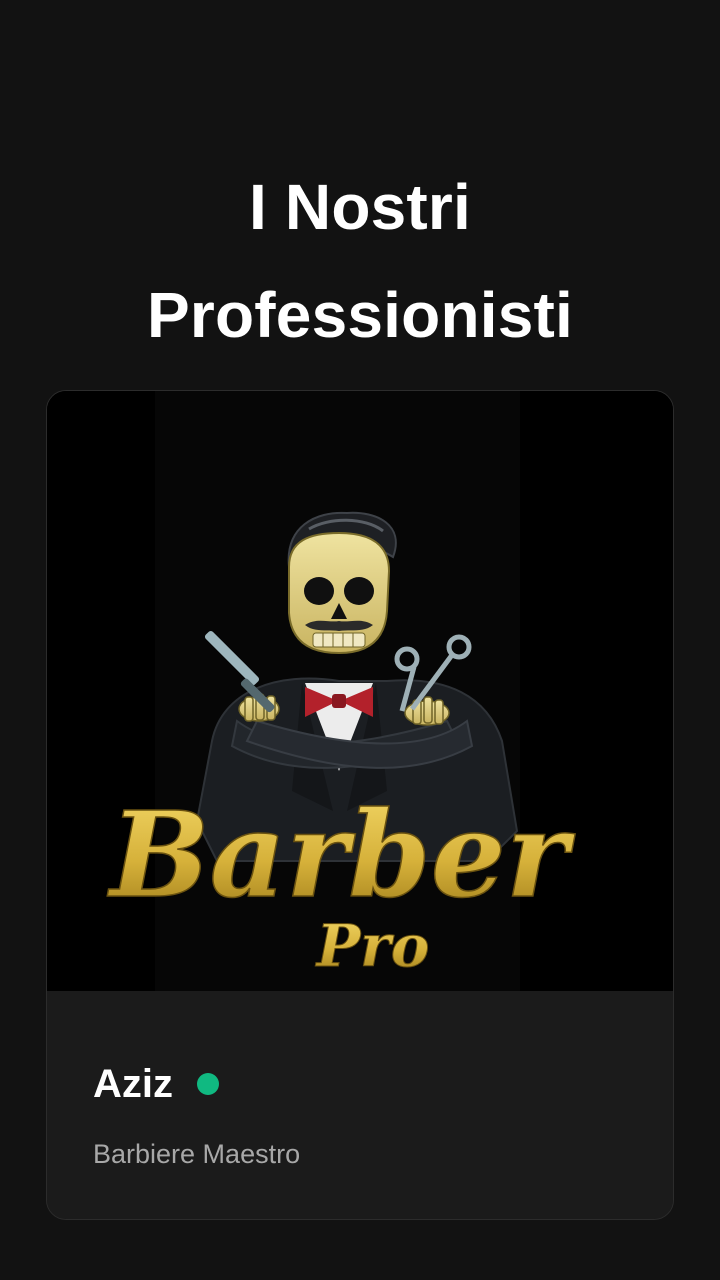 The height and width of the screenshot is (1280, 720). I want to click on svg-text: Pro, so click(372, 946).